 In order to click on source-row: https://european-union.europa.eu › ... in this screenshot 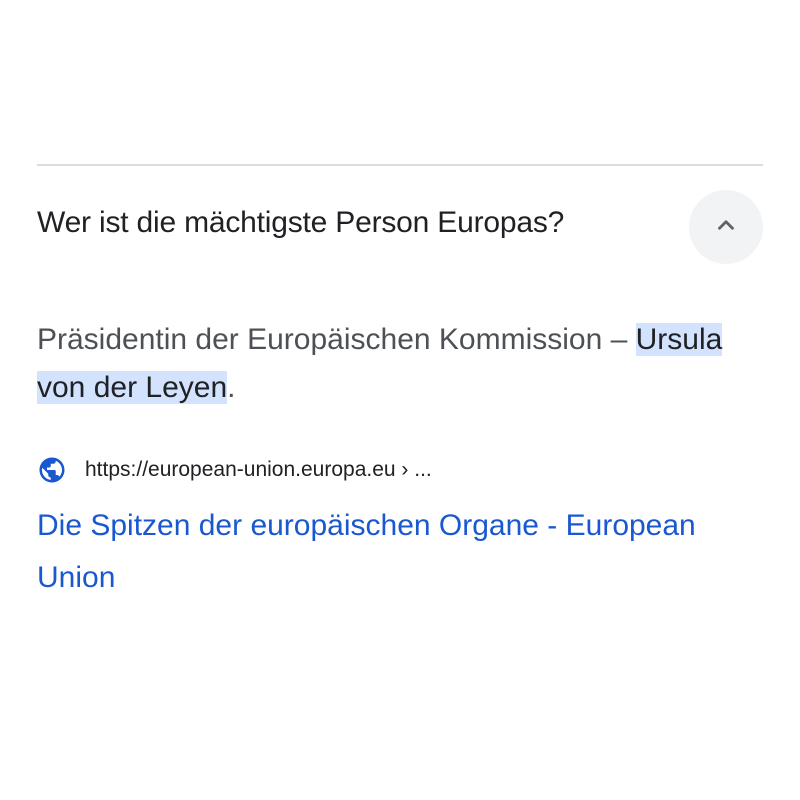, I will do `click(234, 470)`.